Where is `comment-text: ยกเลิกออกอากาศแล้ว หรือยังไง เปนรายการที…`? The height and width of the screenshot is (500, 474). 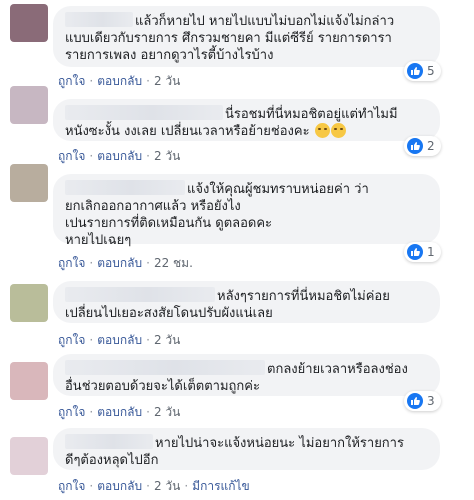 comment-text: ยกเลิกออกอากาศแล้ว หรือยังไง เปนรายการที… is located at coordinates (169, 223).